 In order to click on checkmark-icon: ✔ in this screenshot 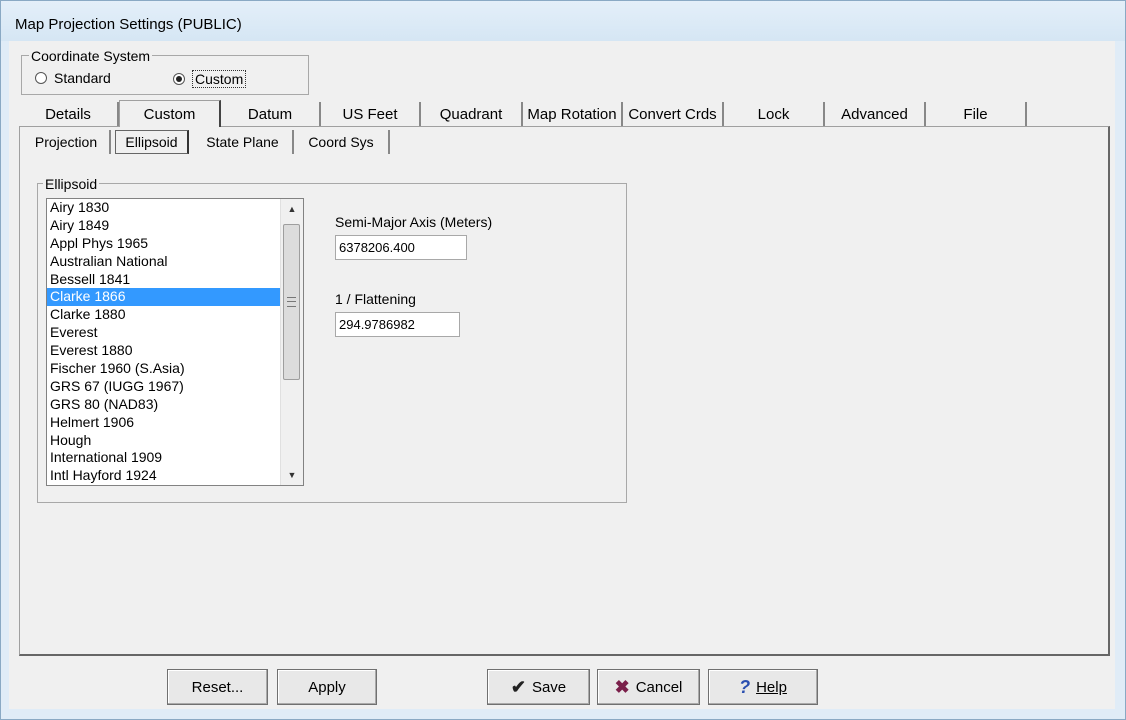, I will do `click(518, 686)`.